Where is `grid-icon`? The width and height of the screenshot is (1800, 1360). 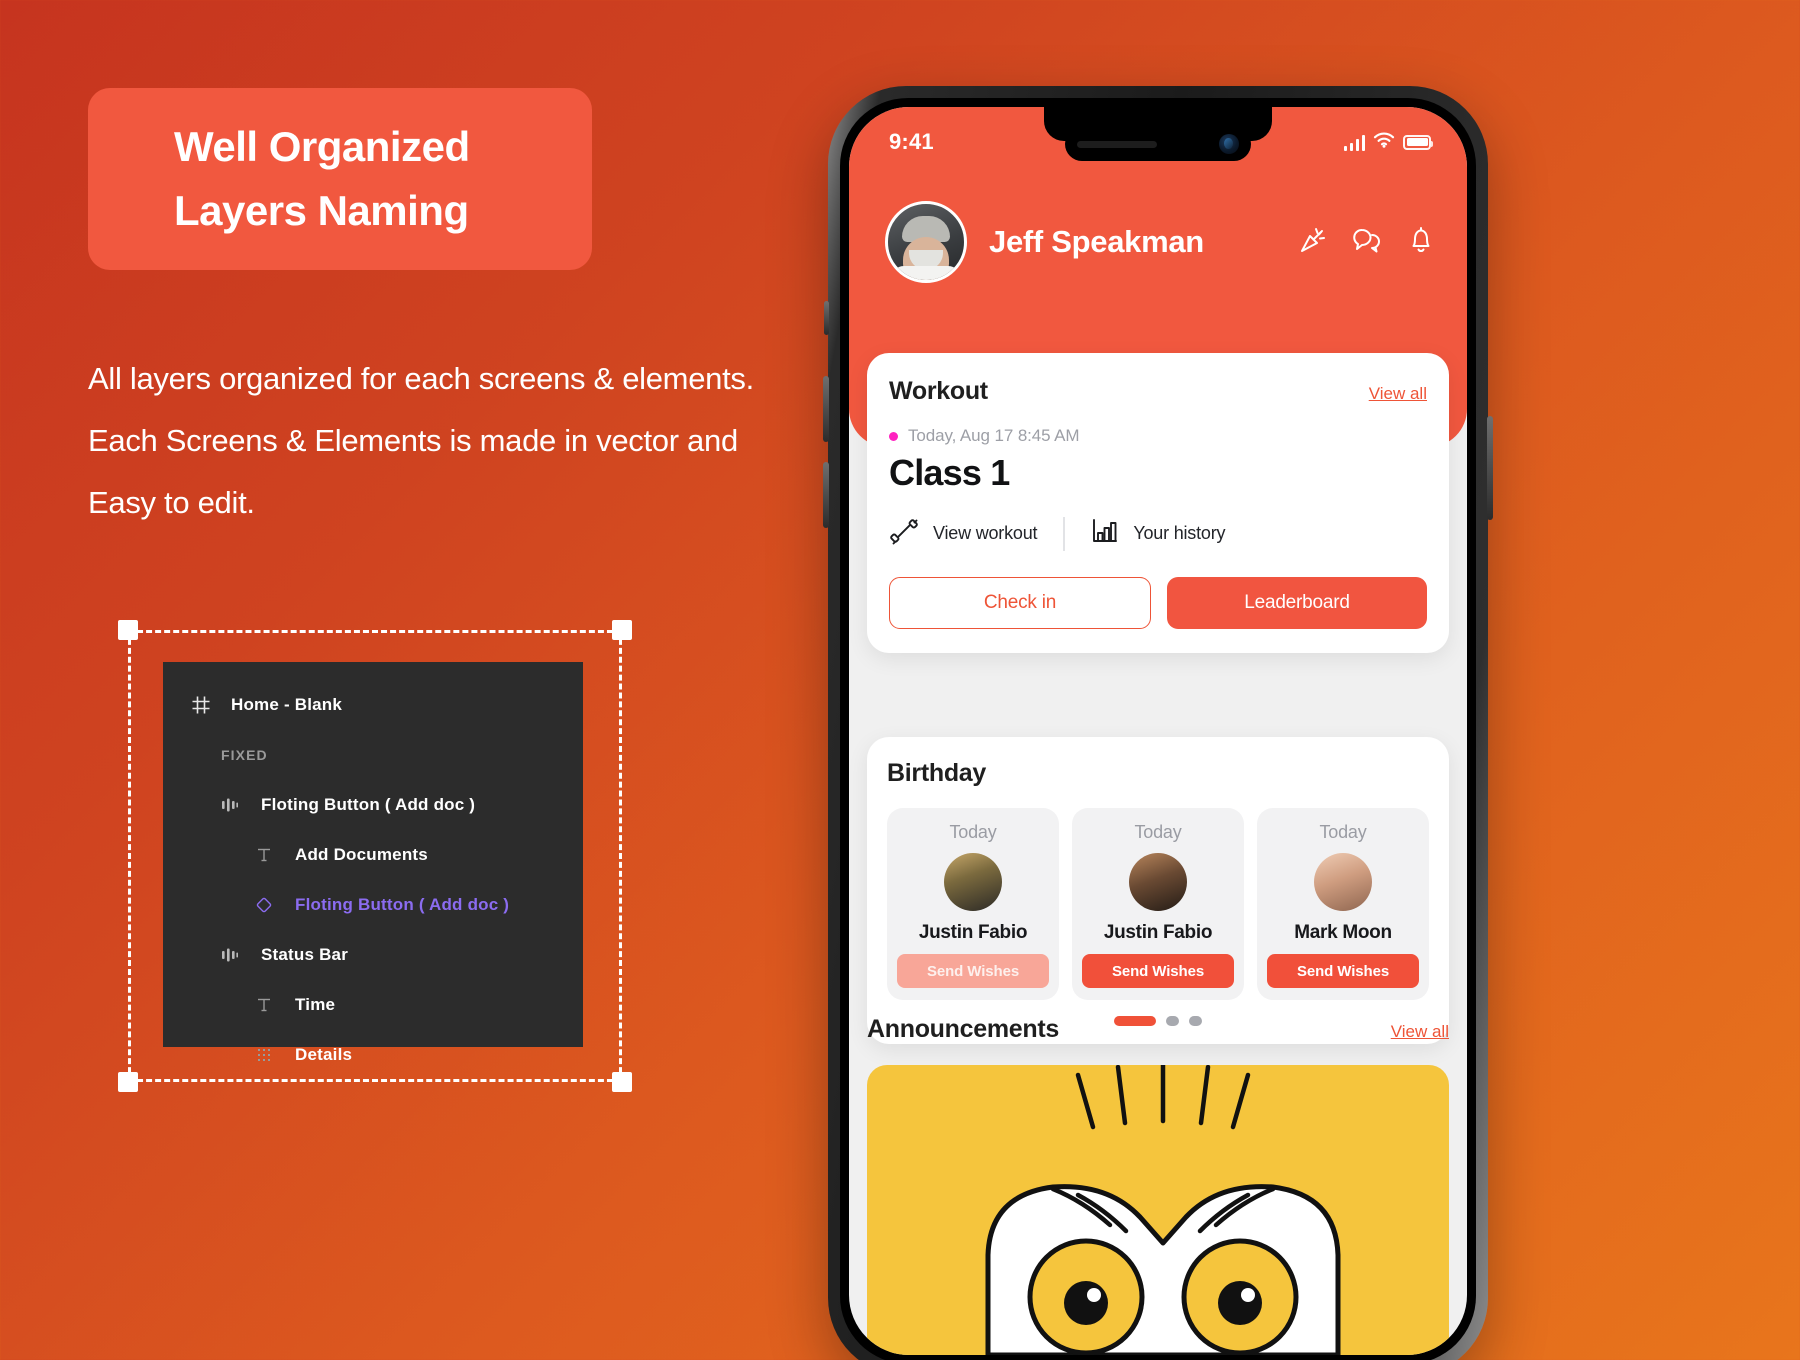 grid-icon is located at coordinates (270, 1055).